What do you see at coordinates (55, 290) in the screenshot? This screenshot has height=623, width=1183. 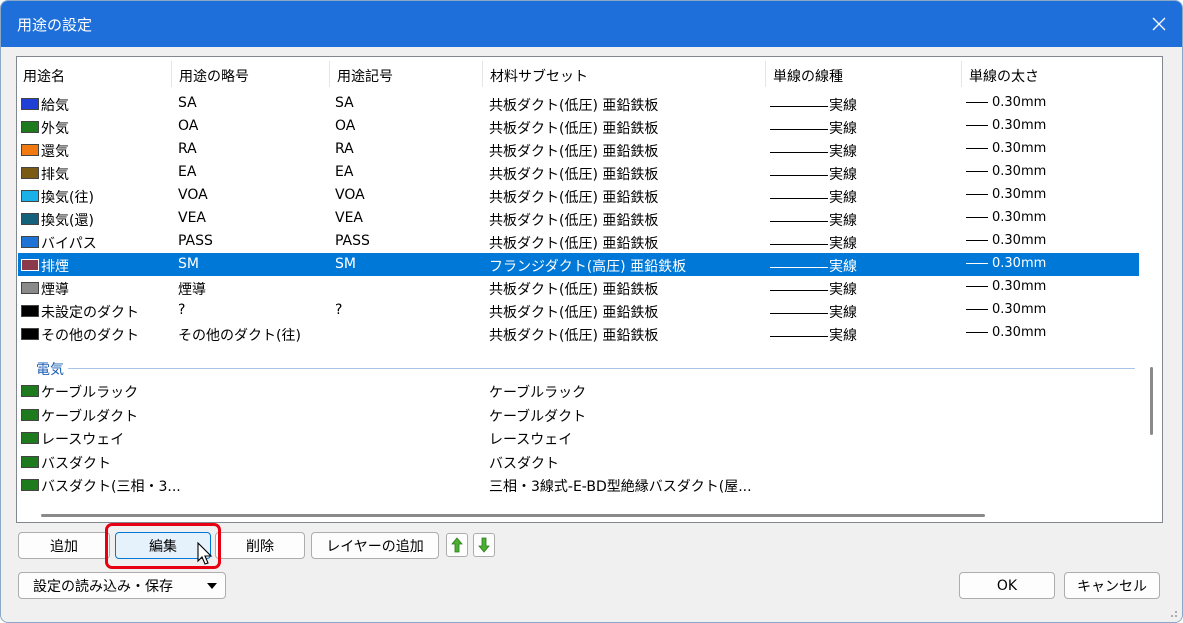 I see `usage-name: 煙導` at bounding box center [55, 290].